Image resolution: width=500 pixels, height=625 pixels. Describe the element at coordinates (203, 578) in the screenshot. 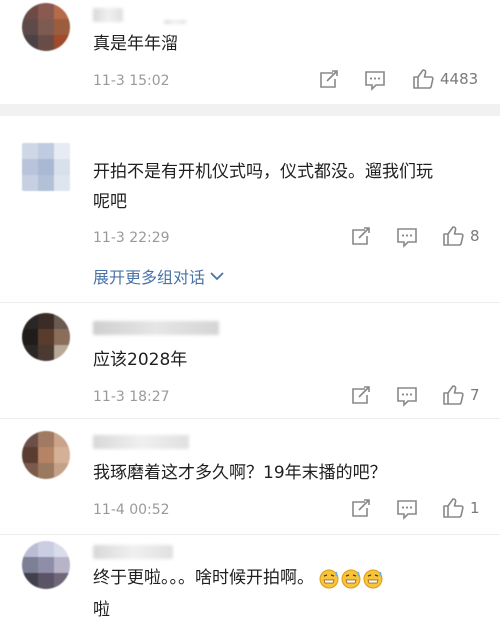

I see `comment-text-content: 终于更啦。。。啥时候开拍啊。` at that location.